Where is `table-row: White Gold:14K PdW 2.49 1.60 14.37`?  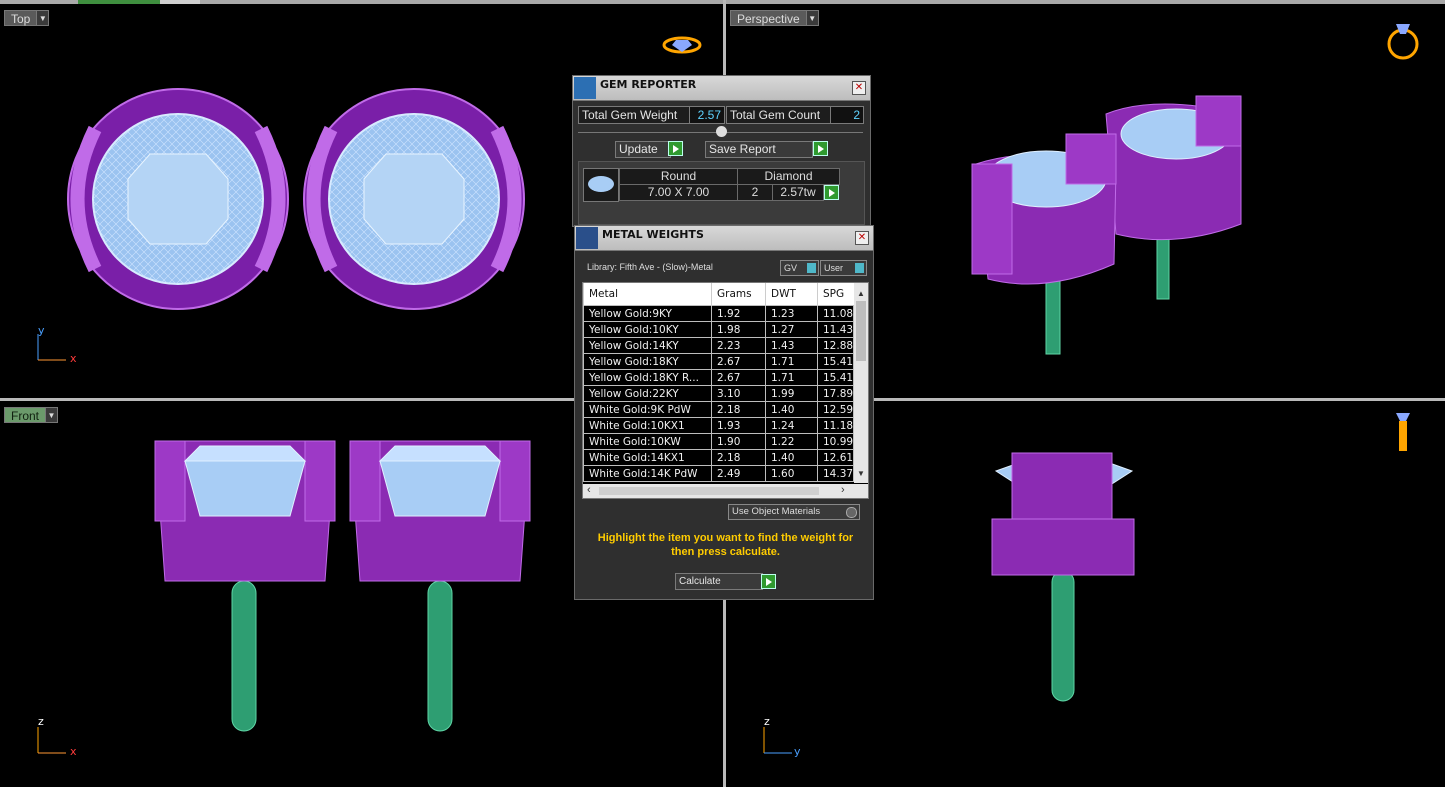 table-row: White Gold:14K PdW 2.49 1.60 14.37 is located at coordinates (718, 473).